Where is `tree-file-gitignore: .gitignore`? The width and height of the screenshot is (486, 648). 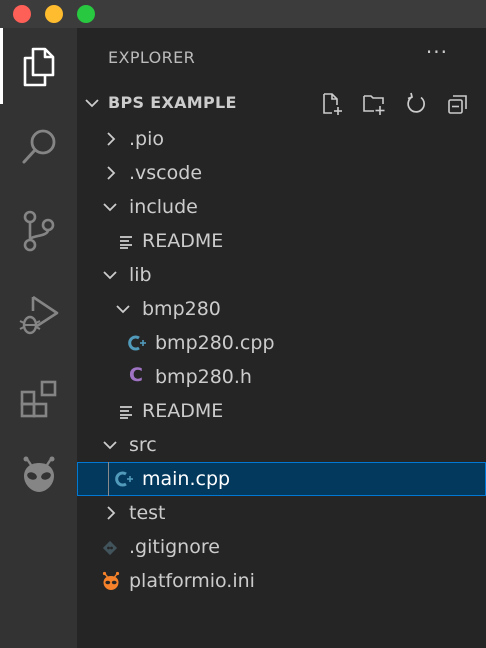
tree-file-gitignore: .gitignore is located at coordinates (281, 547).